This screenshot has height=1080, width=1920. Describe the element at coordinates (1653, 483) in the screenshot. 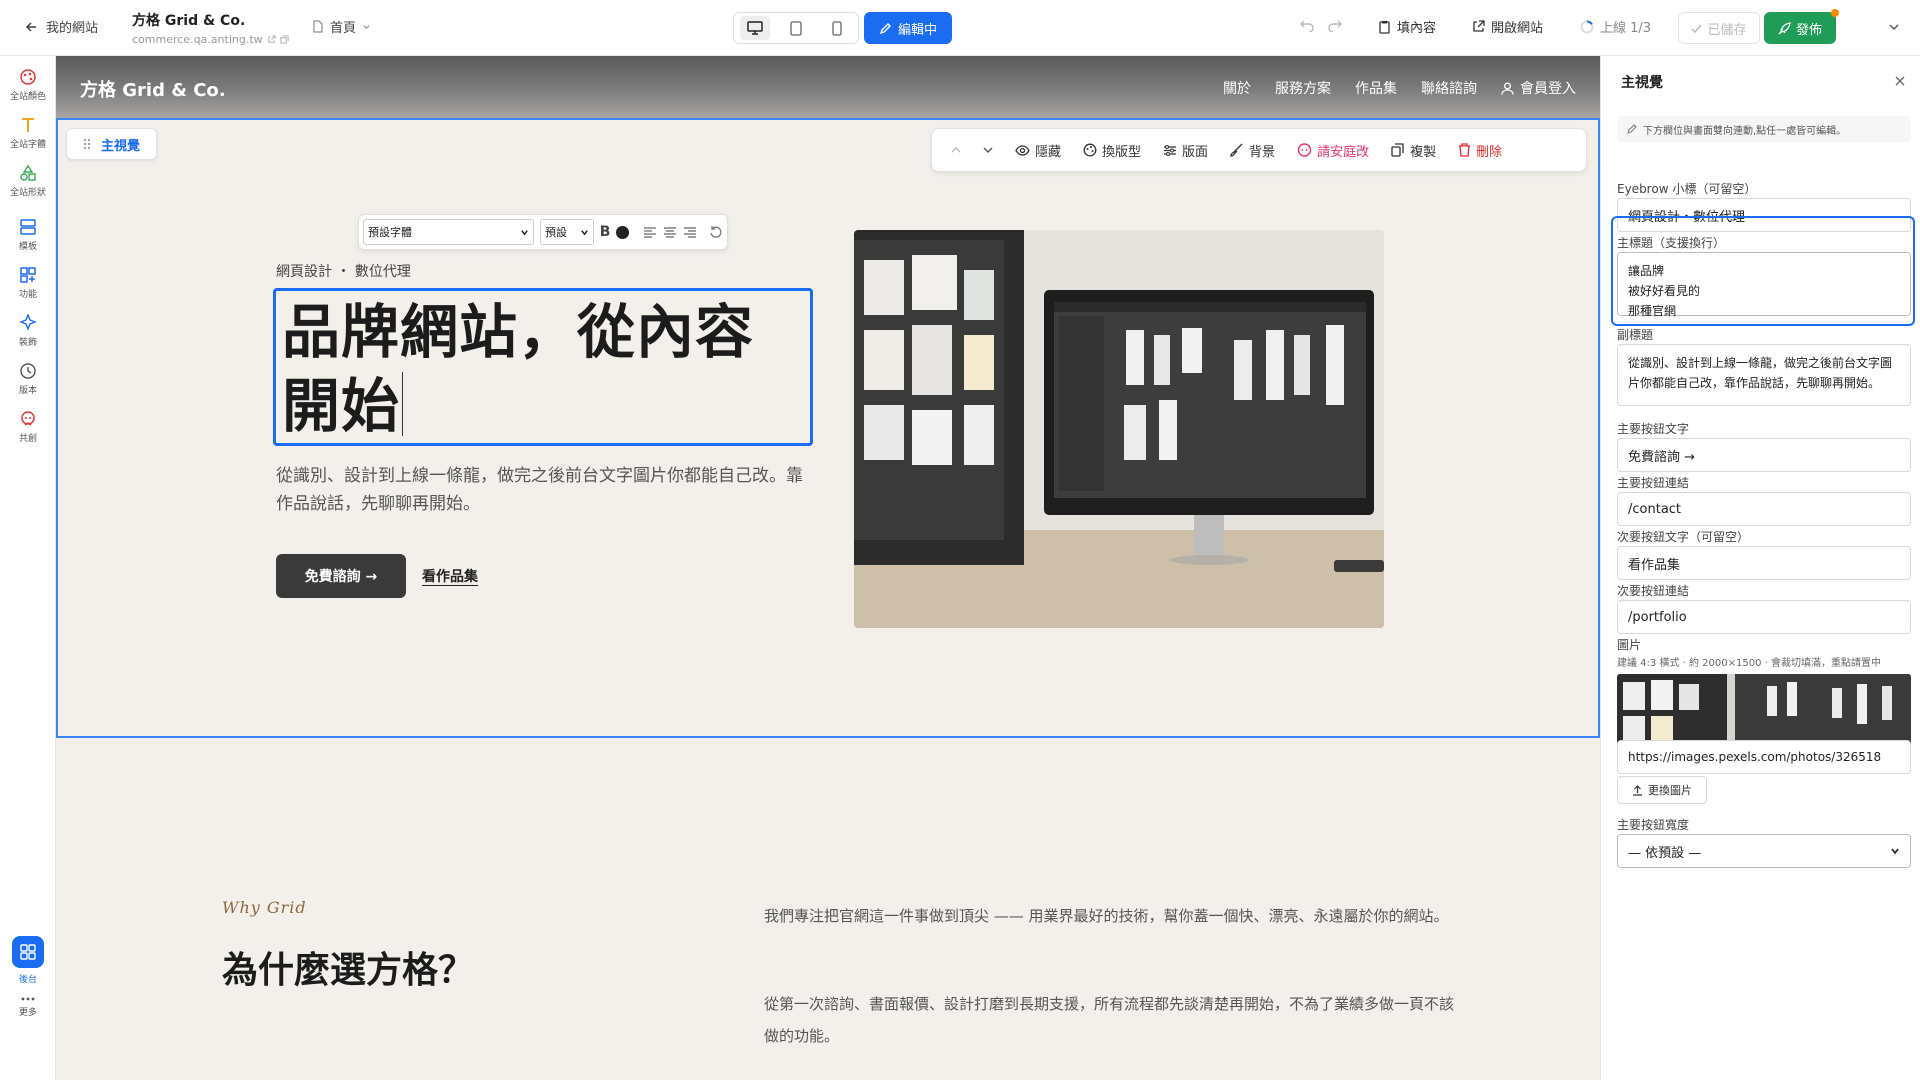

I see `cta1-link-field-label: 主要按鈕連結` at that location.